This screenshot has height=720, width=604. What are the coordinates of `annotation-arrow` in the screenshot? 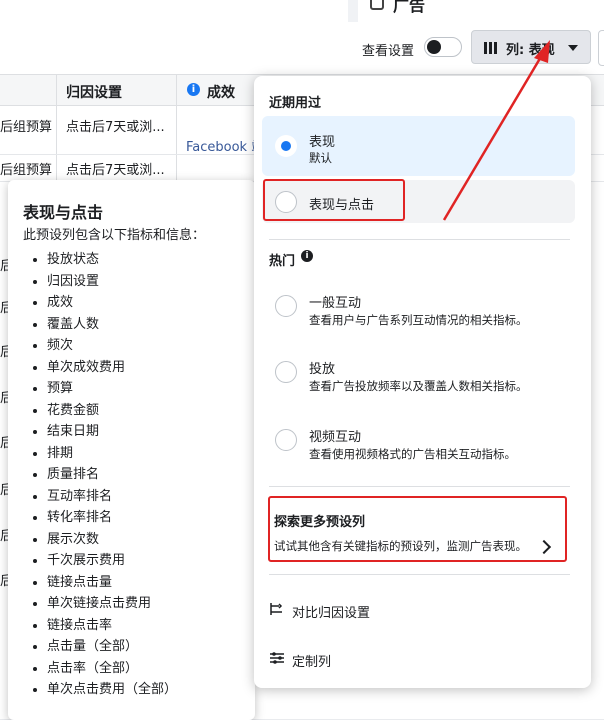 It's located at (496, 130).